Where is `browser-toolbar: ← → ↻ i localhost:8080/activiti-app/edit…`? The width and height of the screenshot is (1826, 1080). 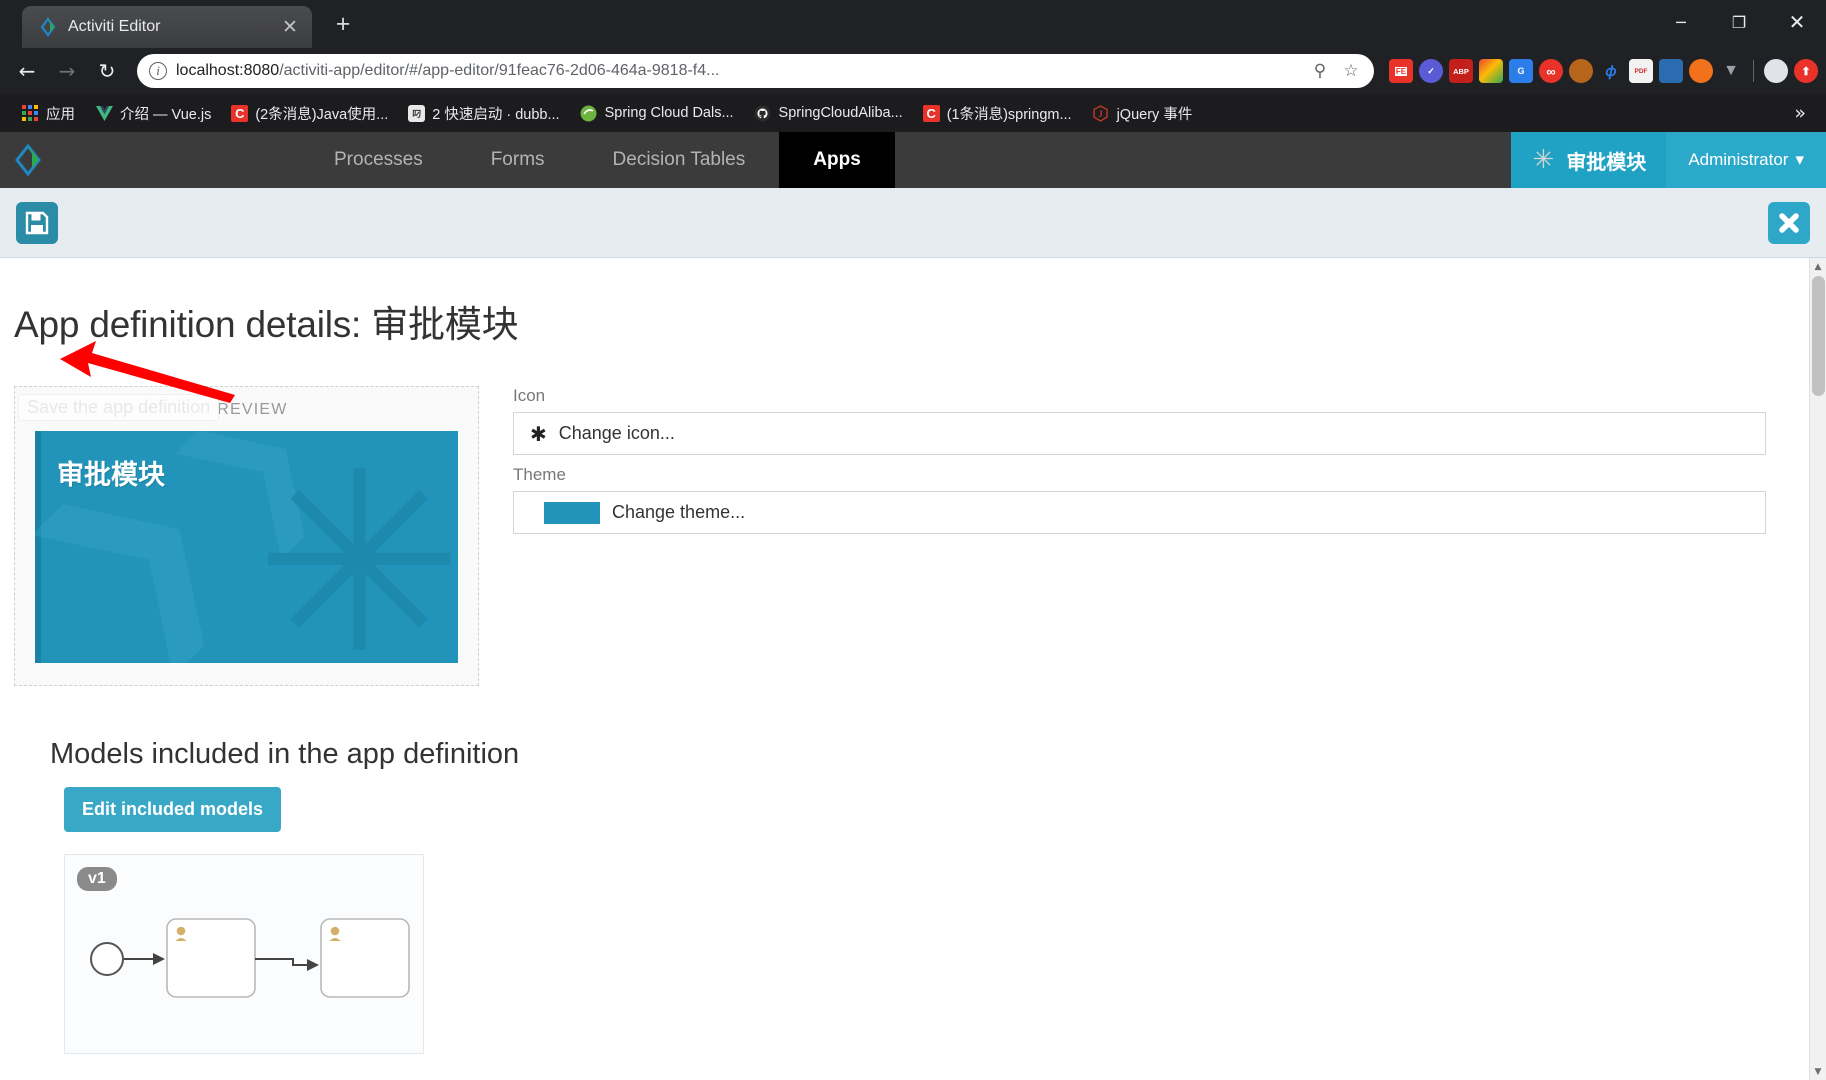 browser-toolbar: ← → ↻ i localhost:8080/activiti-app/edit… is located at coordinates (913, 71).